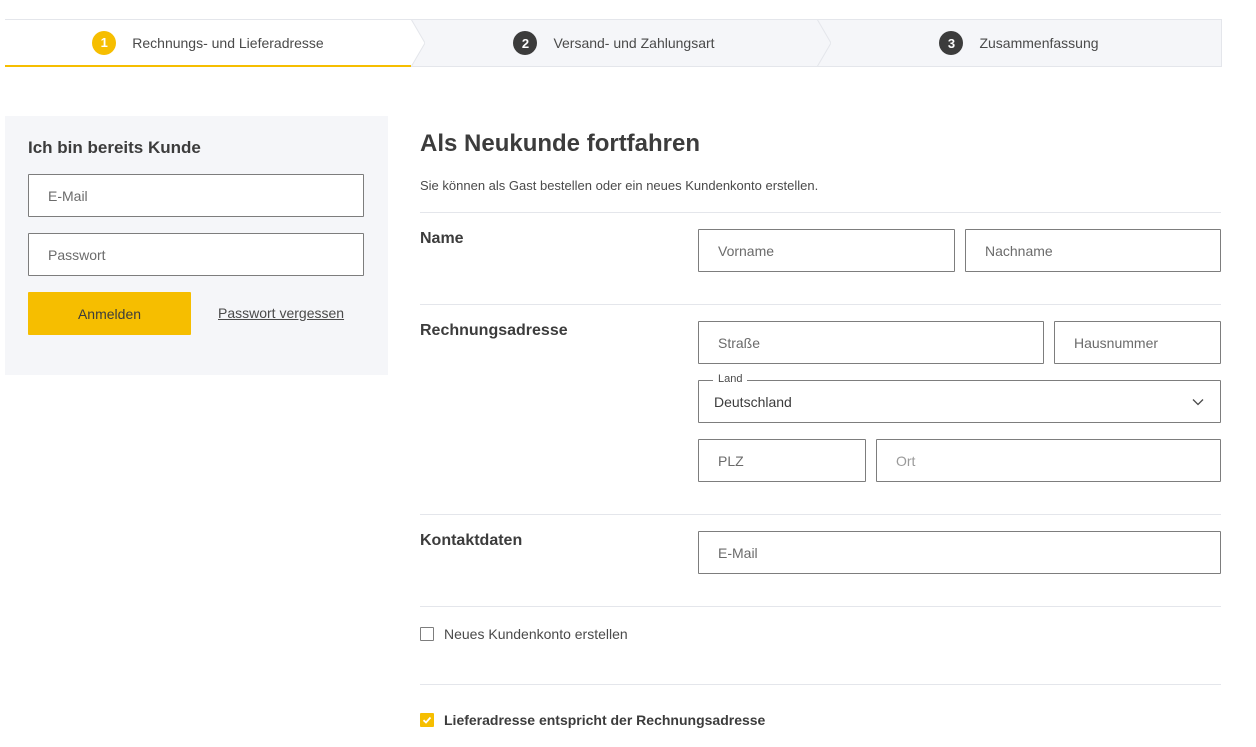  I want to click on login-email-input: E-Mail, so click(196, 195).